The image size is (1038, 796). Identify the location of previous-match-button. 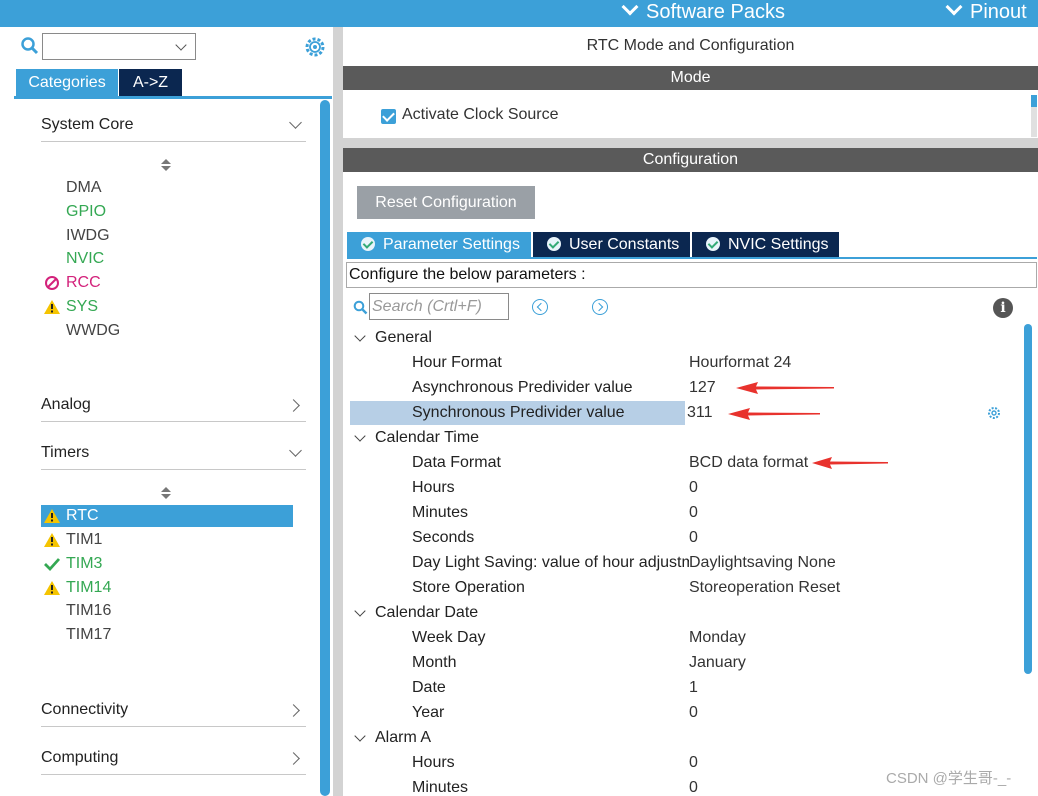
(540, 307).